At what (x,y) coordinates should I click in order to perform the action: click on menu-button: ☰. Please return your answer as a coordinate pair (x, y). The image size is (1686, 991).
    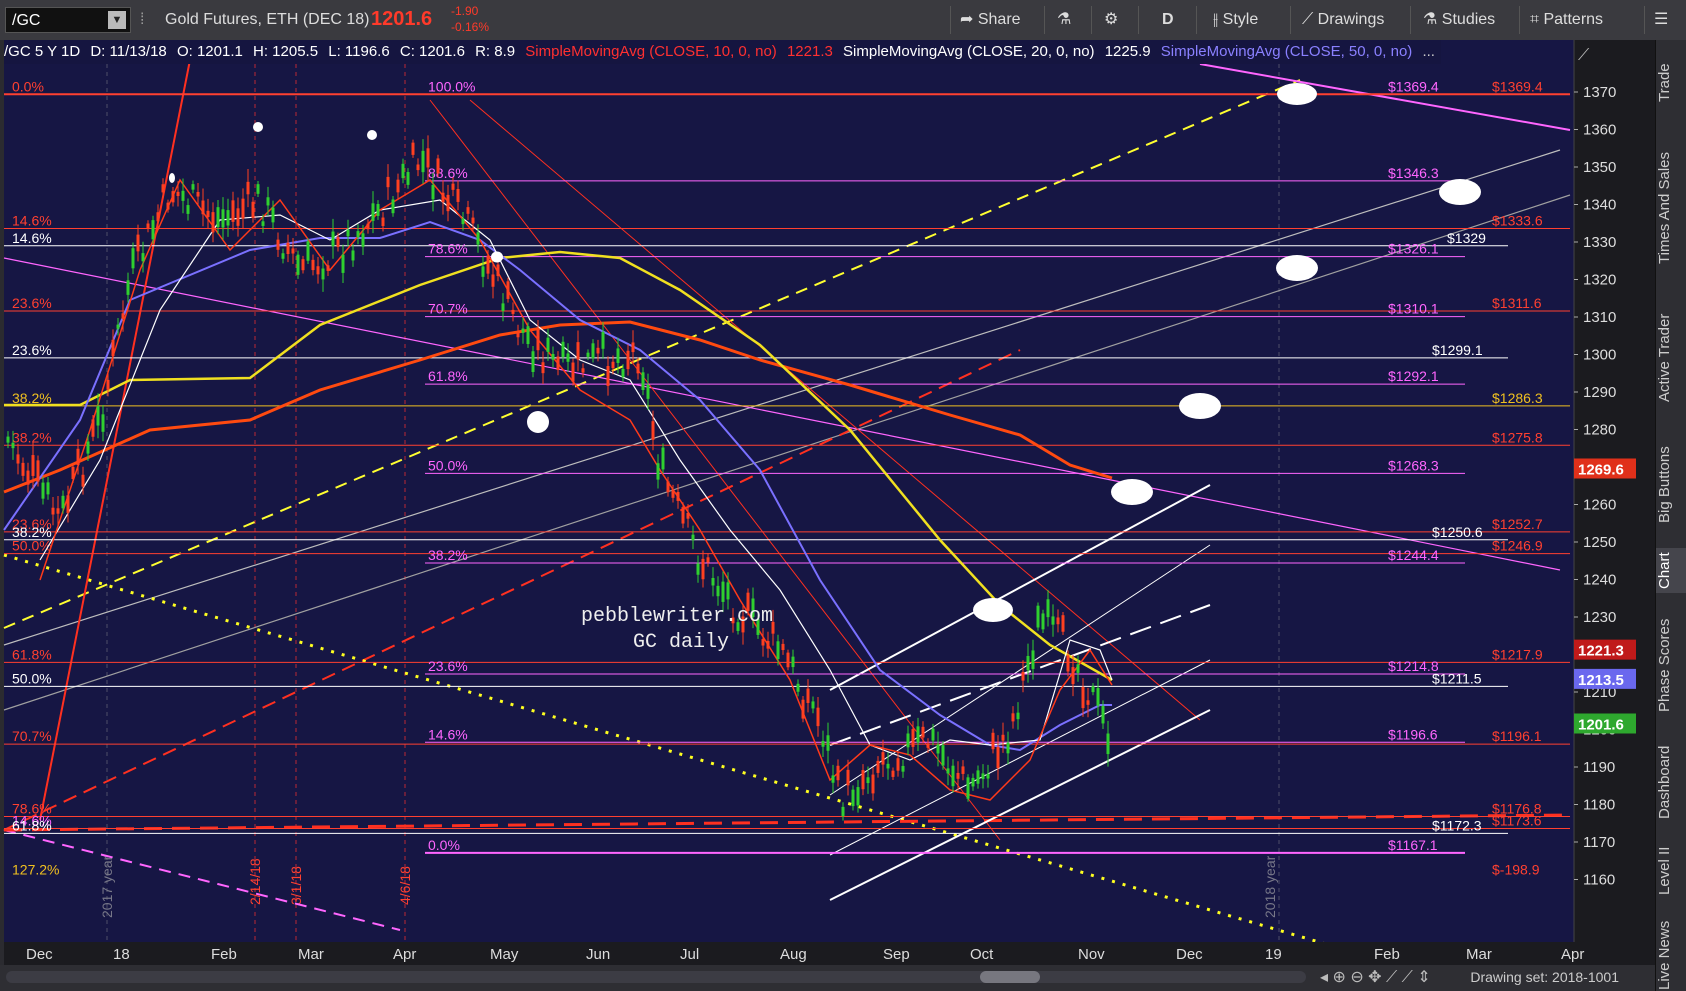
    Looking at the image, I should click on (1661, 20).